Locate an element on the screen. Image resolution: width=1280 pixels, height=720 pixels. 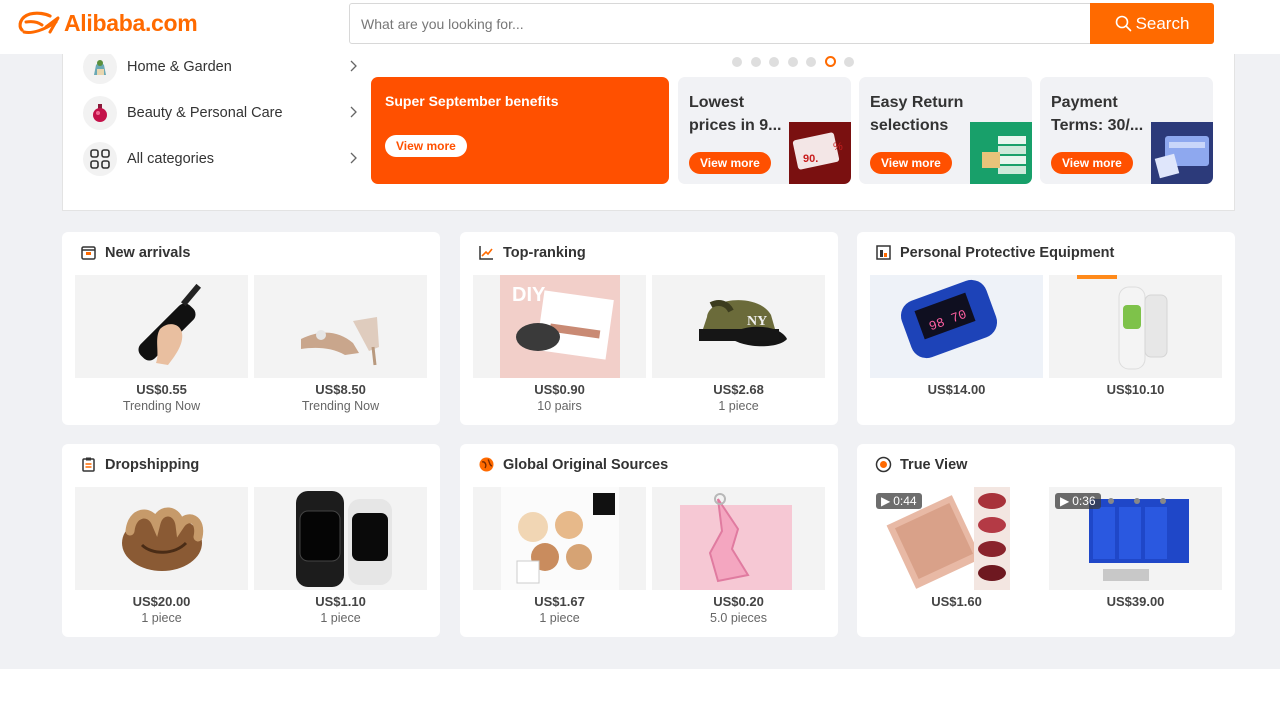
promo-card-lowest-prices: Lowest prices in 9... View more 90. % is located at coordinates (764, 130).